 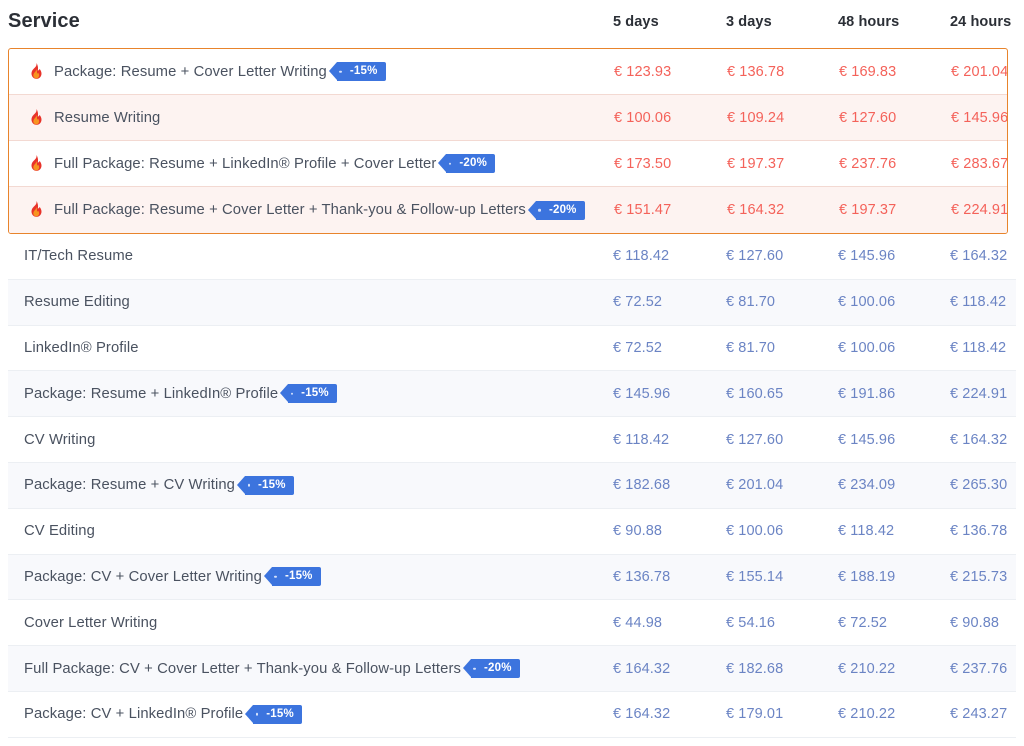 What do you see at coordinates (642, 576) in the screenshot?
I see `price-cell: € 136.78` at bounding box center [642, 576].